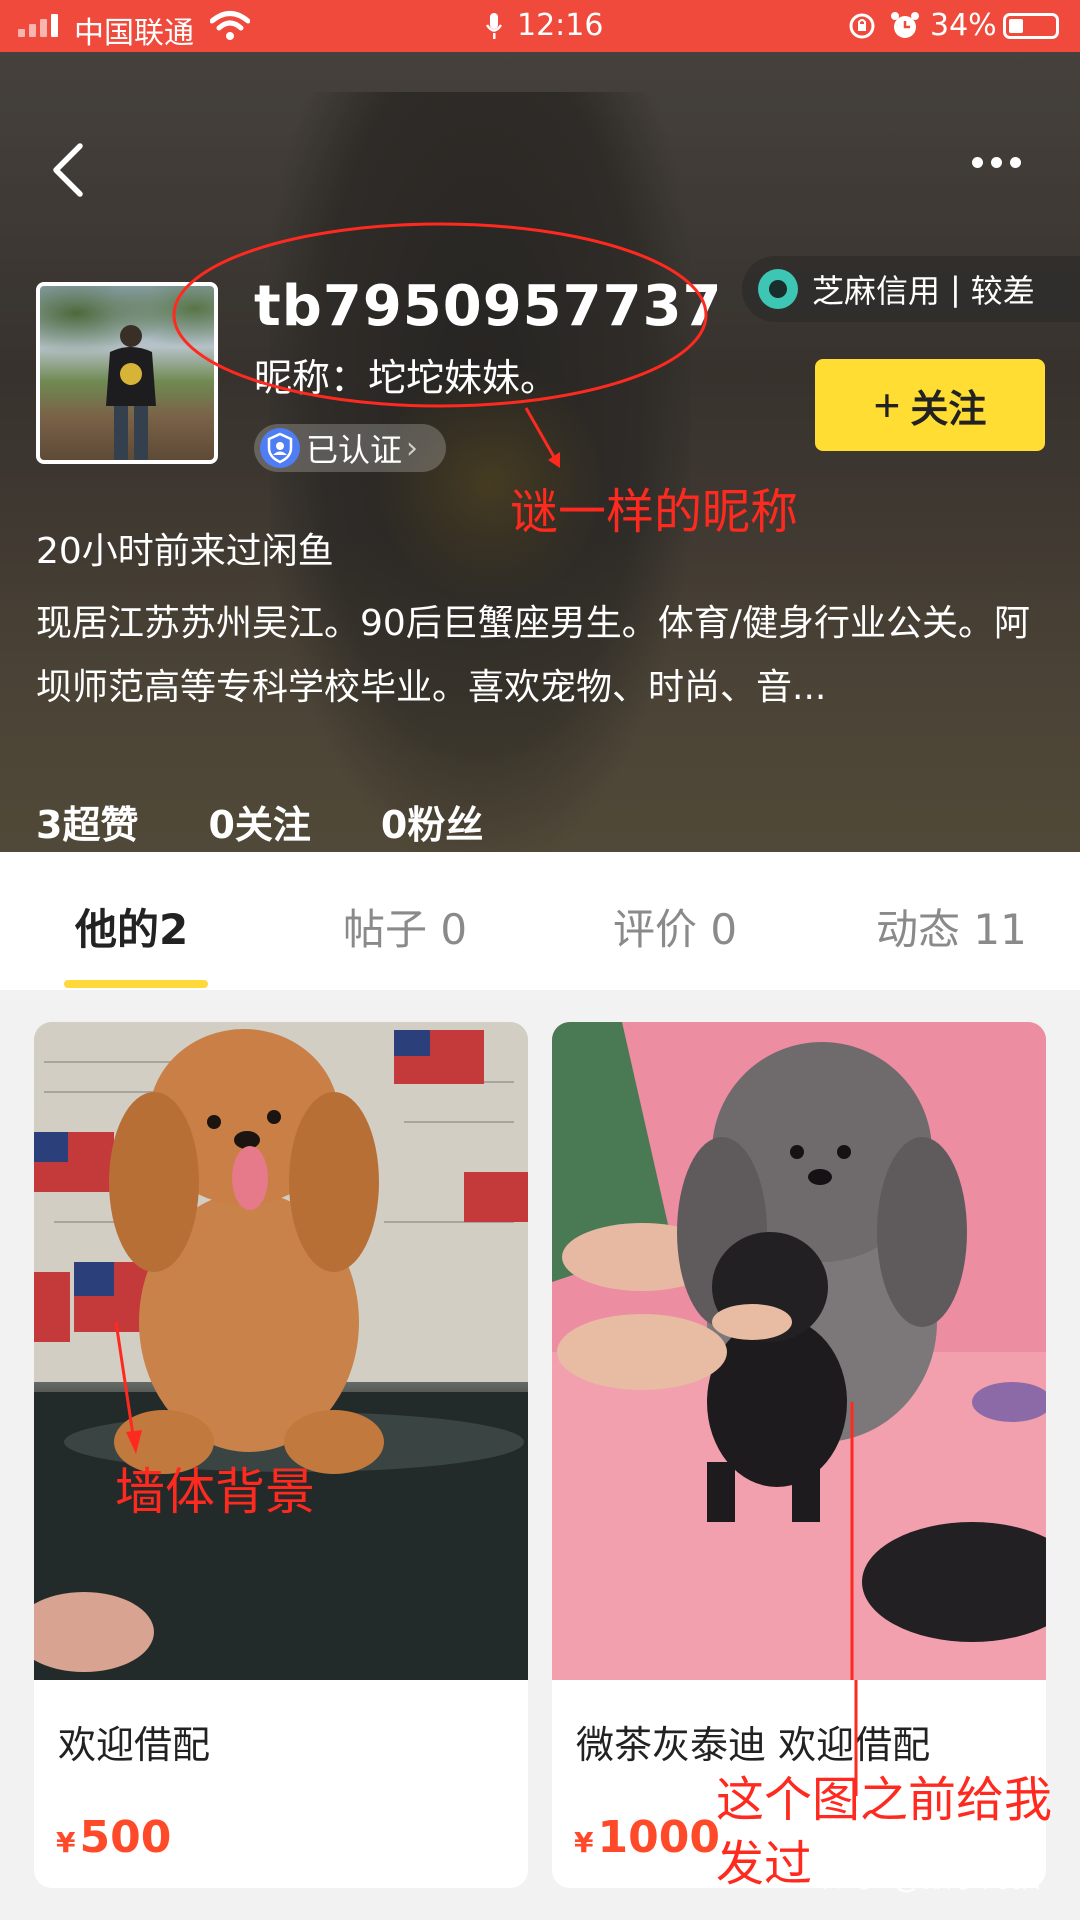 The width and height of the screenshot is (1080, 1920). What do you see at coordinates (68, 170) in the screenshot?
I see `back-arrow-icon` at bounding box center [68, 170].